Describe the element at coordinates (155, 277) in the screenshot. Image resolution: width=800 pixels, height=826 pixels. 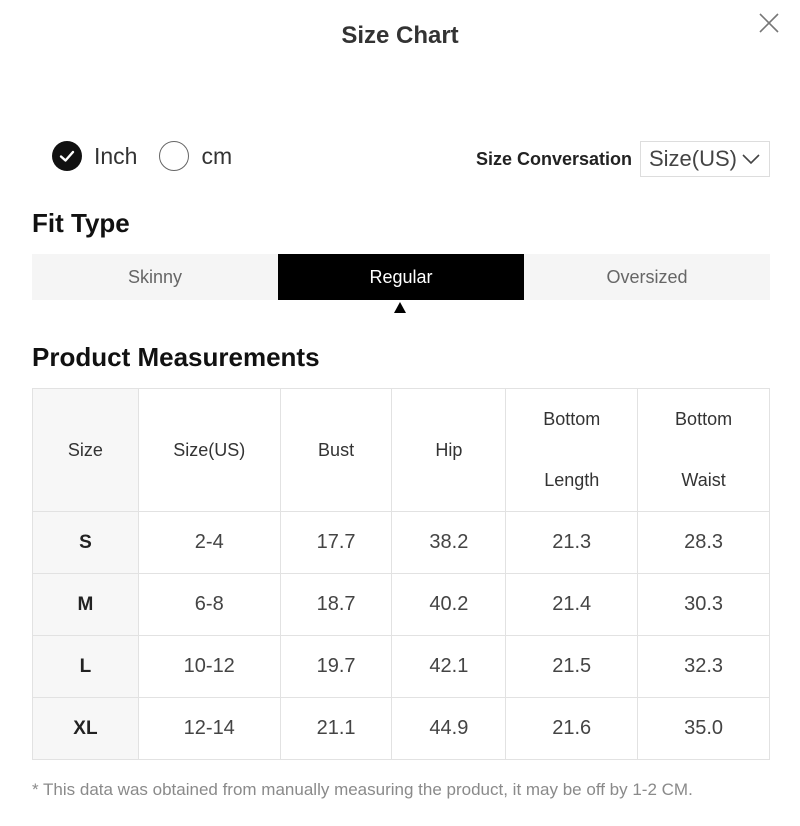
I see `tab-skinny: Skinny` at that location.